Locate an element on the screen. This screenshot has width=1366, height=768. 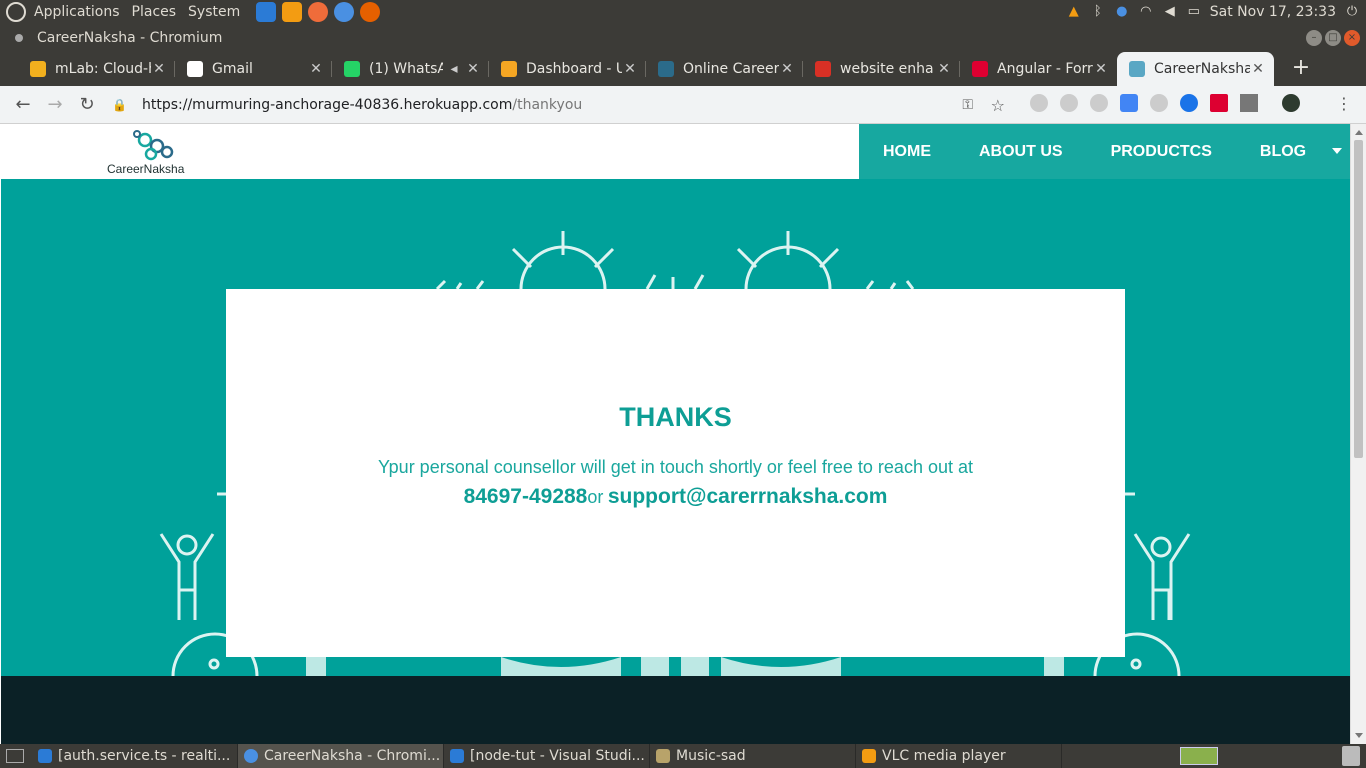
bluetooth-icon: ᛒ is located at coordinates (1098, 12).